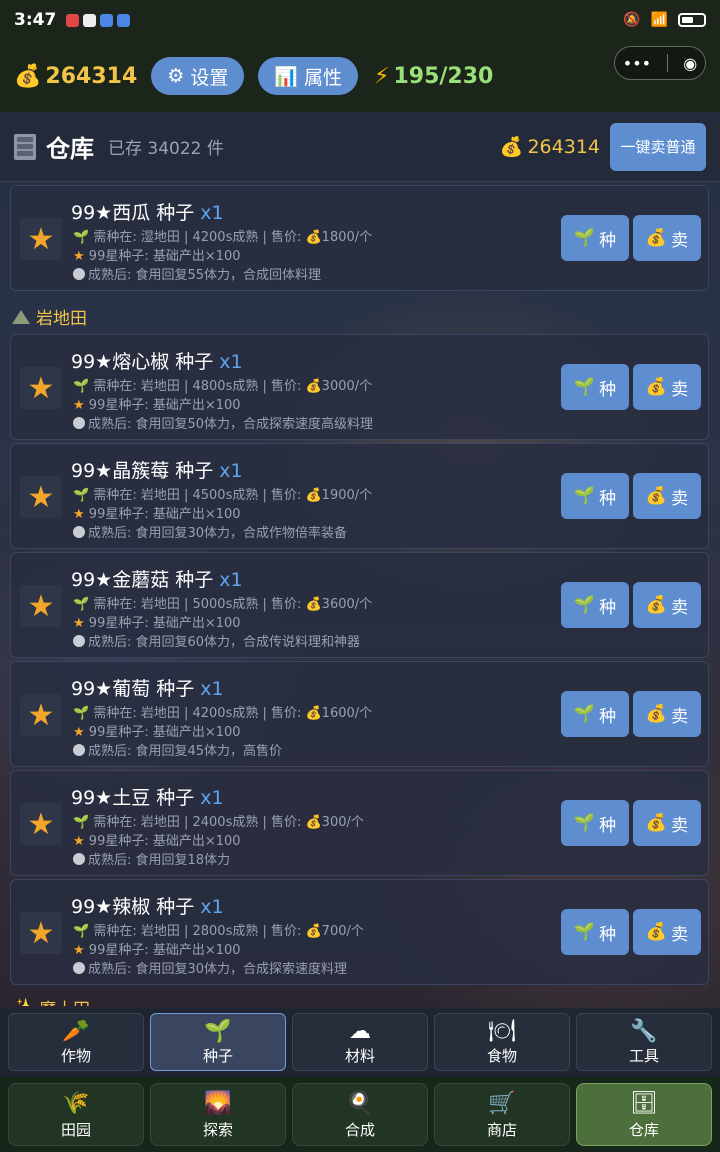 Image resolution: width=720 pixels, height=1152 pixels. What do you see at coordinates (502, 1042) in the screenshot?
I see `tab-food: 🍽 食物` at bounding box center [502, 1042].